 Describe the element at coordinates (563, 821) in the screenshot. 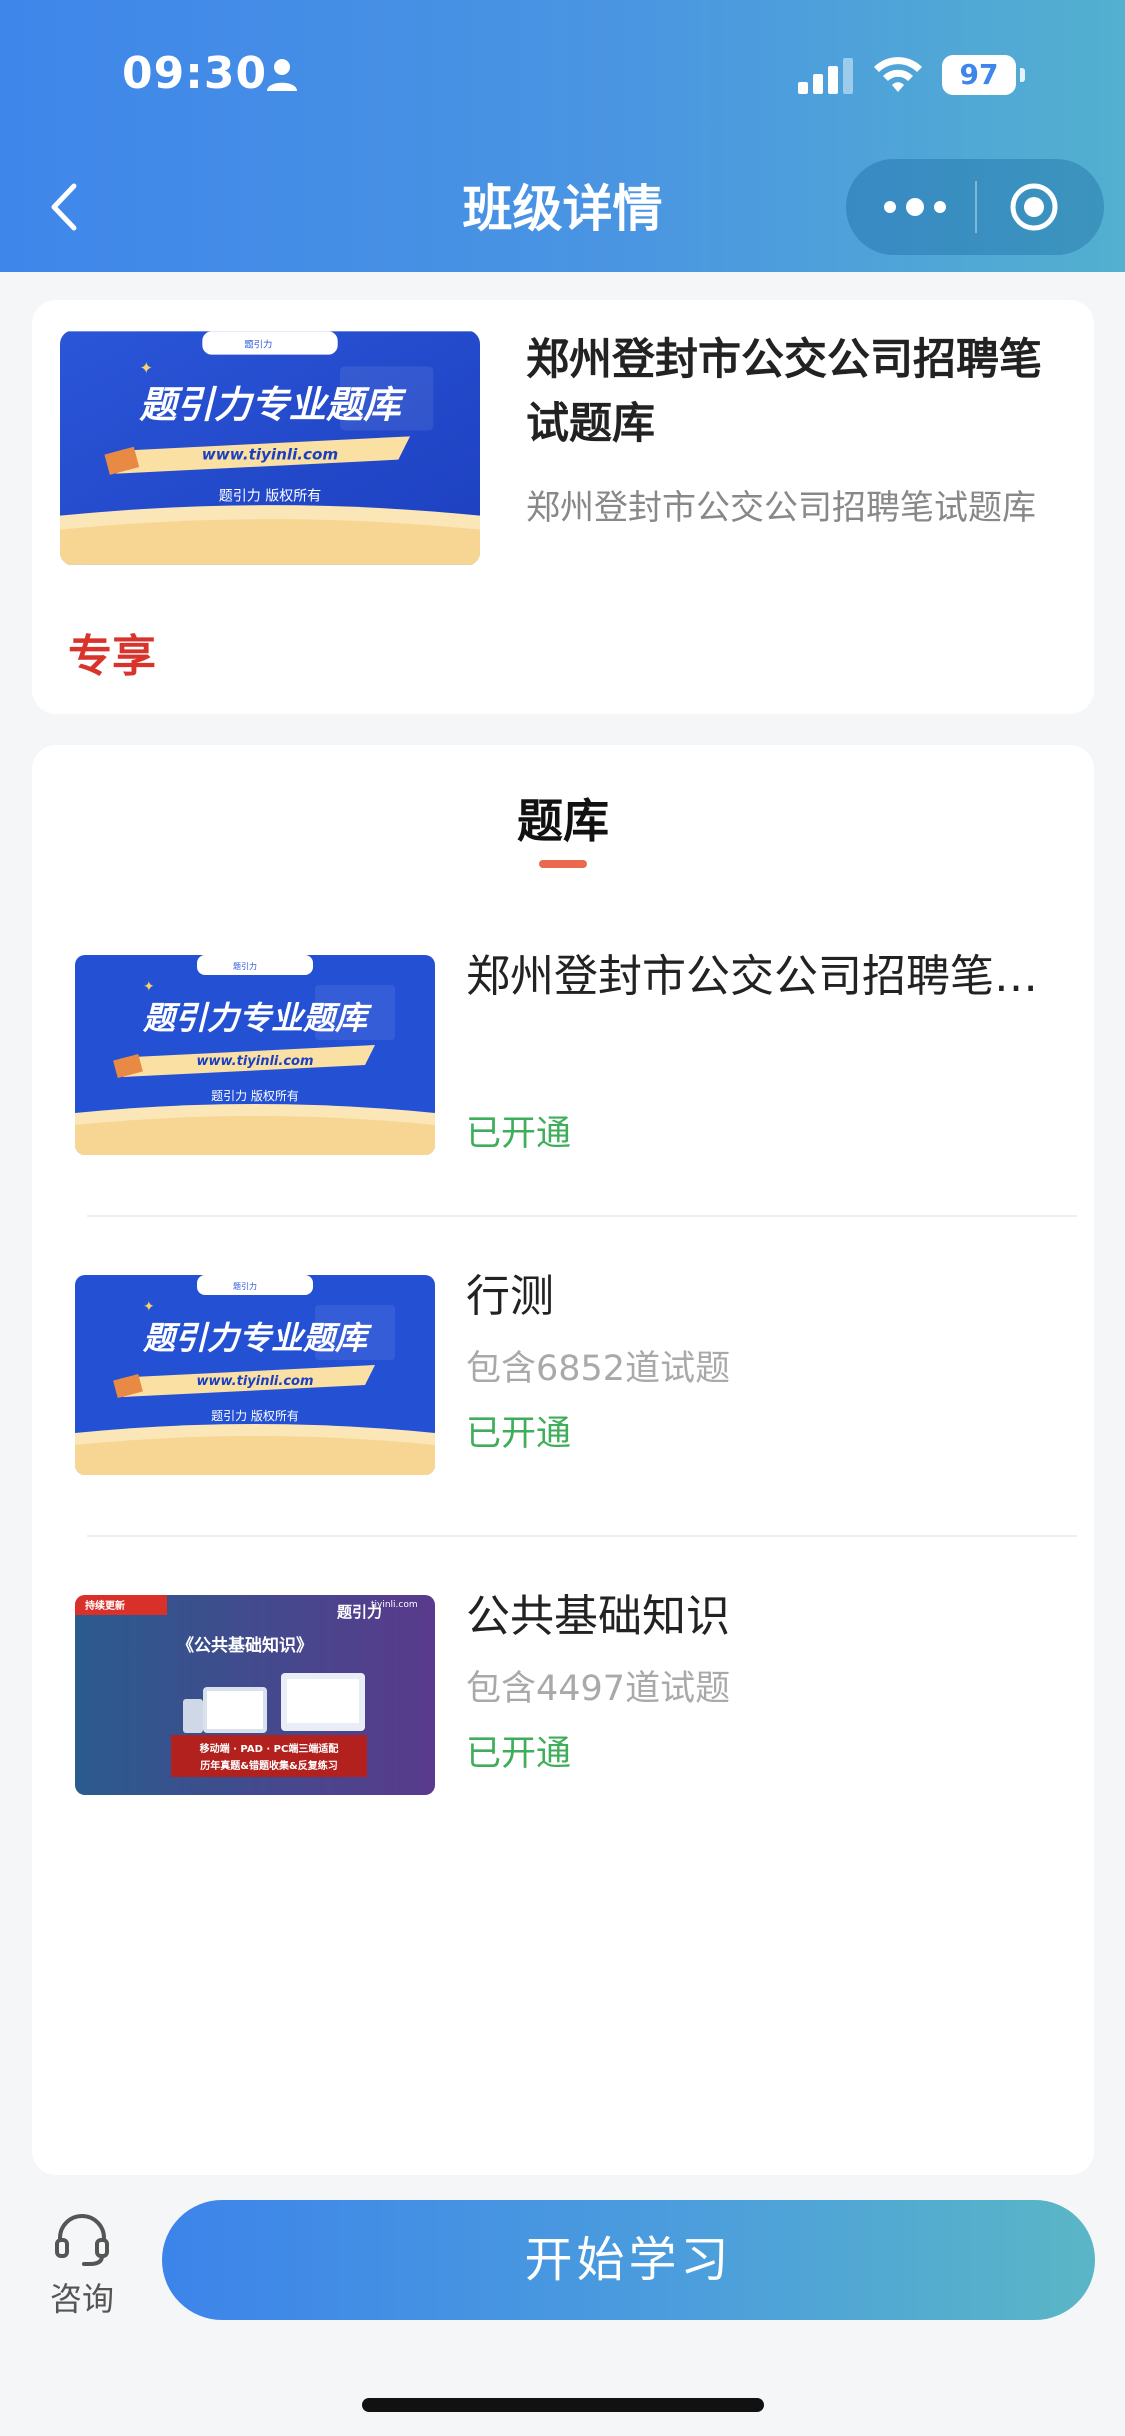

I see `section-title: 题库` at that location.